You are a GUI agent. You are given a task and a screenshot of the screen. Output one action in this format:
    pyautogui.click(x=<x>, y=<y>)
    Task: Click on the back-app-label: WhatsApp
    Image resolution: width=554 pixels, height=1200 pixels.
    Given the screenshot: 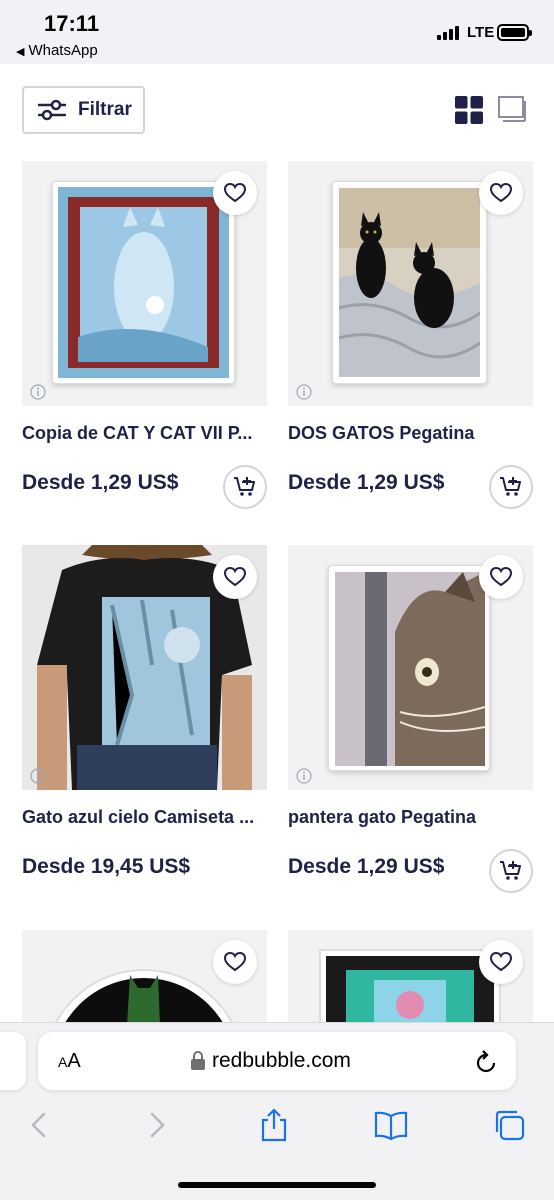 What is the action you would take?
    pyautogui.click(x=63, y=50)
    